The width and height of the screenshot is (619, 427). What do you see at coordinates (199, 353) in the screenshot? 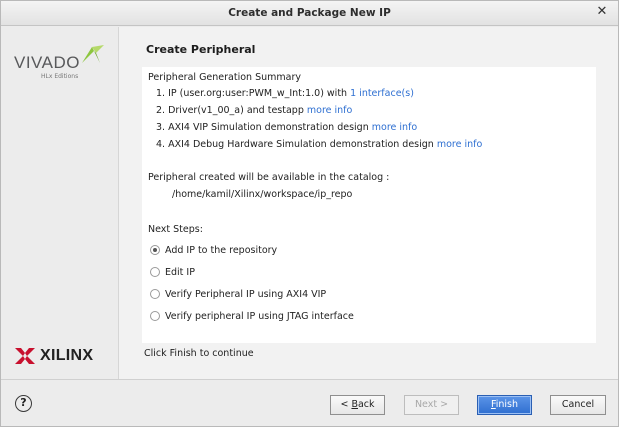
I see `finish-hint: Click Finish to continue` at bounding box center [199, 353].